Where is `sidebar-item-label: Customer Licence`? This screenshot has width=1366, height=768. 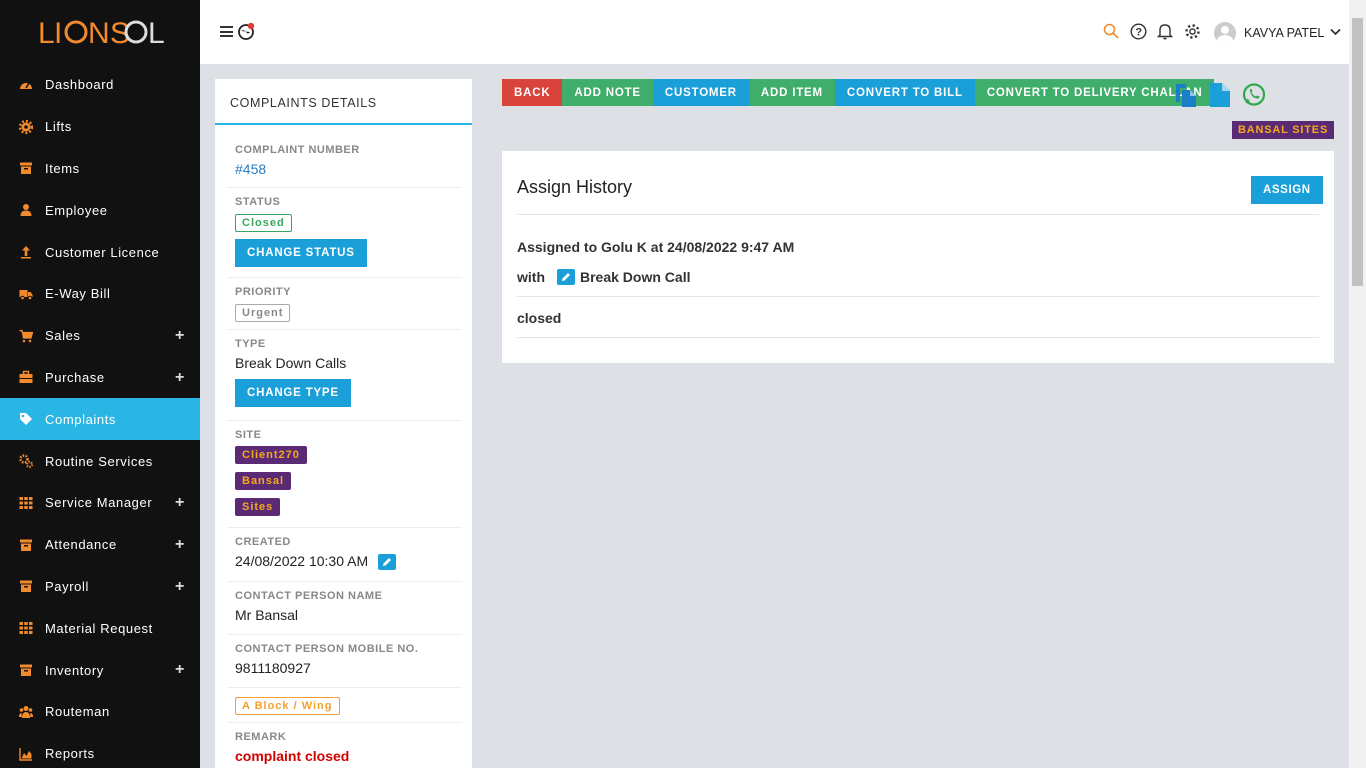 sidebar-item-label: Customer Licence is located at coordinates (102, 252).